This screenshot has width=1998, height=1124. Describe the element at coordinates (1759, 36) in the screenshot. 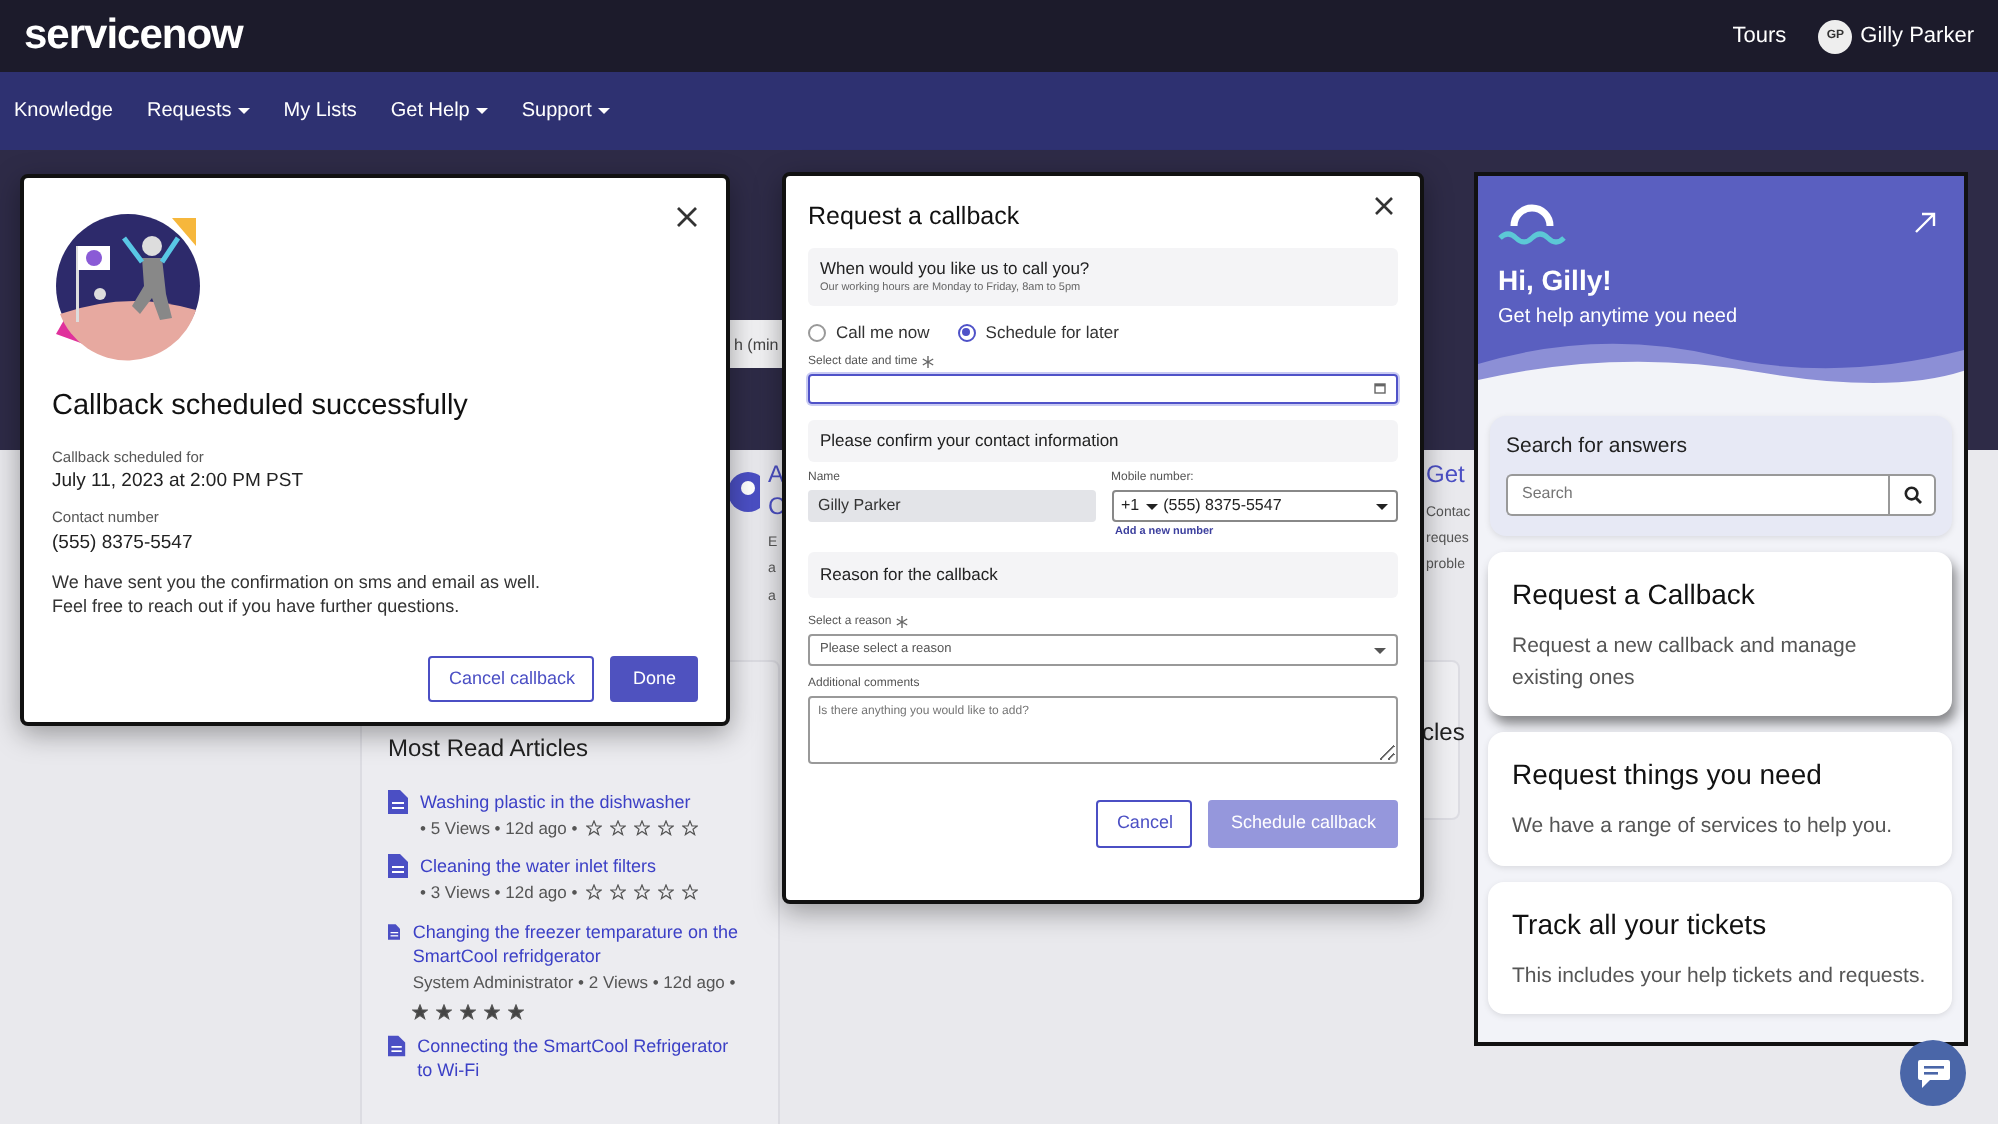

I see `header-link: Tours` at that location.